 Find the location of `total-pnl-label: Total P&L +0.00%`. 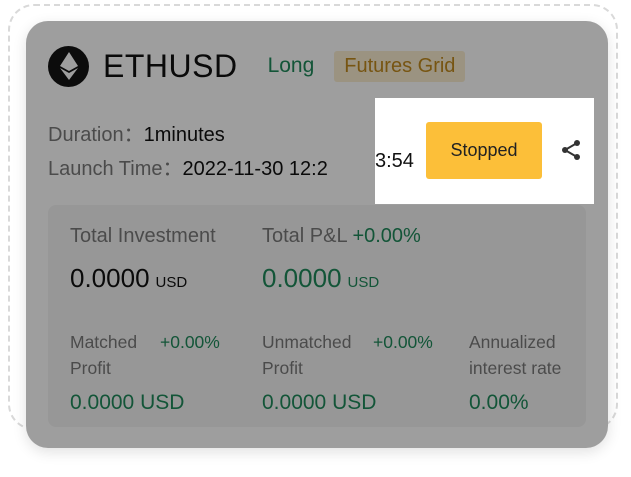

total-pnl-label: Total P&L +0.00% is located at coordinates (341, 236).